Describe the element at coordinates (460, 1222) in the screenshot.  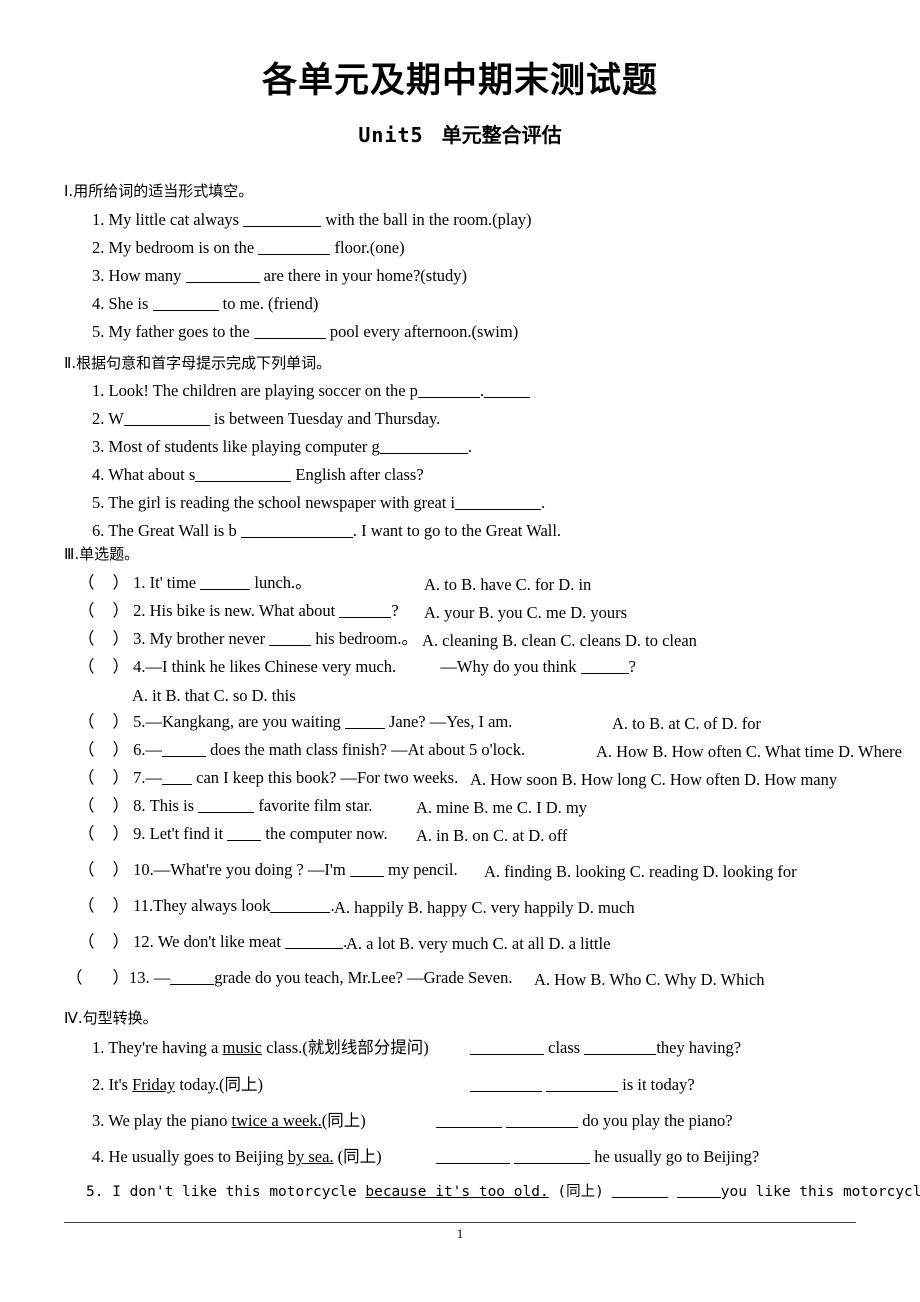
I see `footer-divider` at that location.